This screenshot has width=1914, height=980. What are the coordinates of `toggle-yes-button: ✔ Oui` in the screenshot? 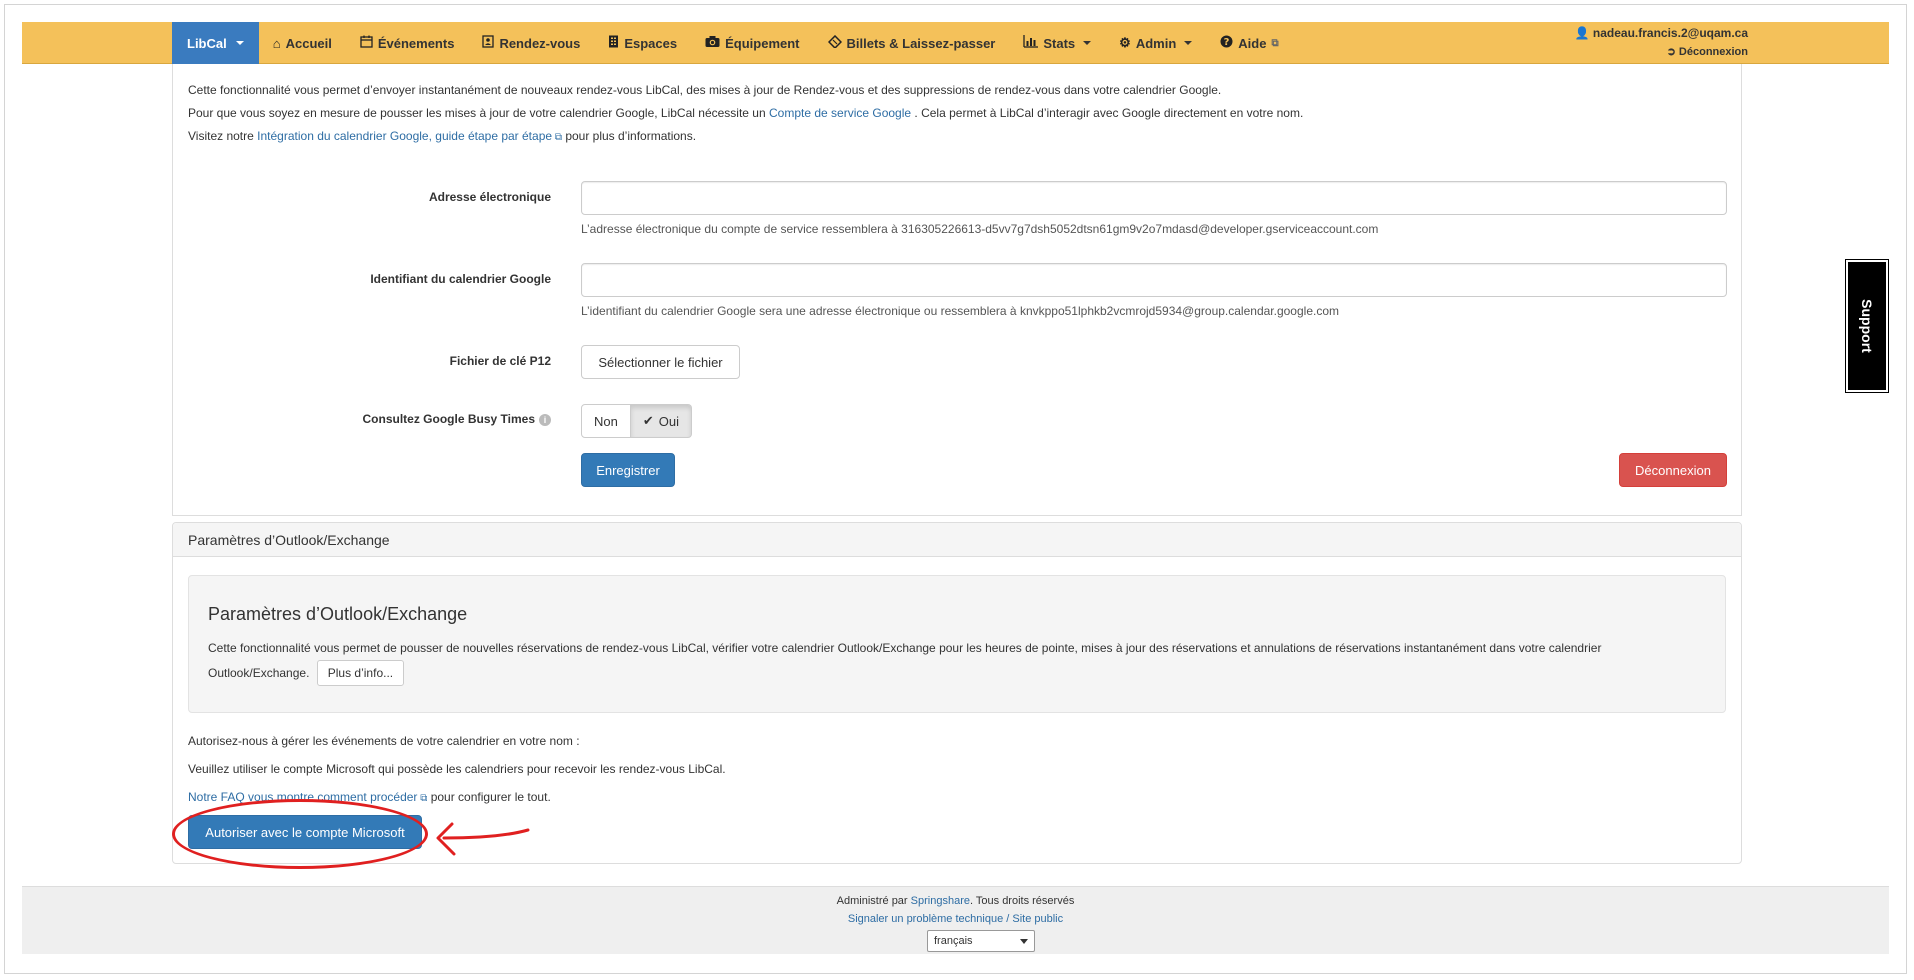 It's located at (661, 421).